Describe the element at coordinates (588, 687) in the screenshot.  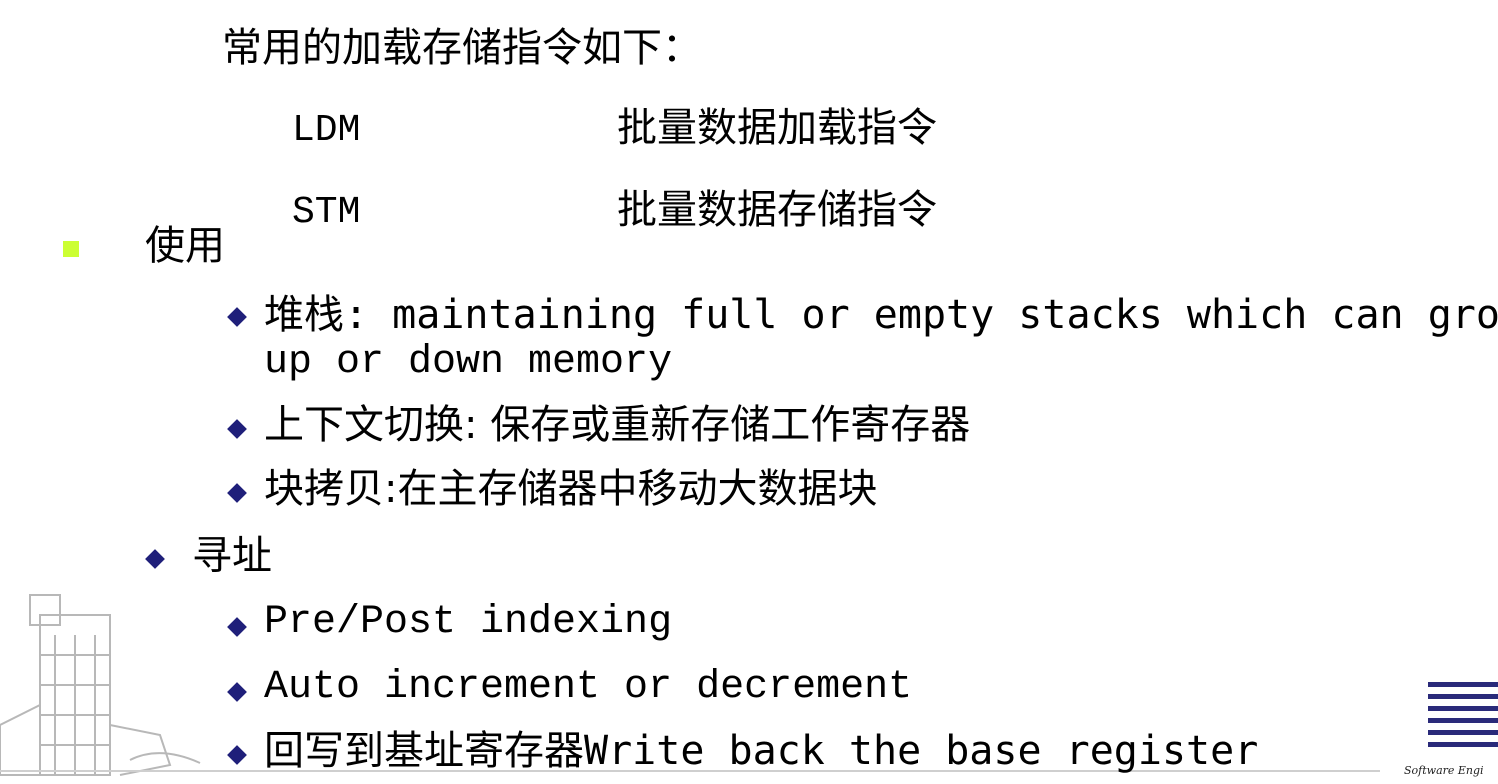
I see `addressing-auto: Auto increment or decrement` at that location.